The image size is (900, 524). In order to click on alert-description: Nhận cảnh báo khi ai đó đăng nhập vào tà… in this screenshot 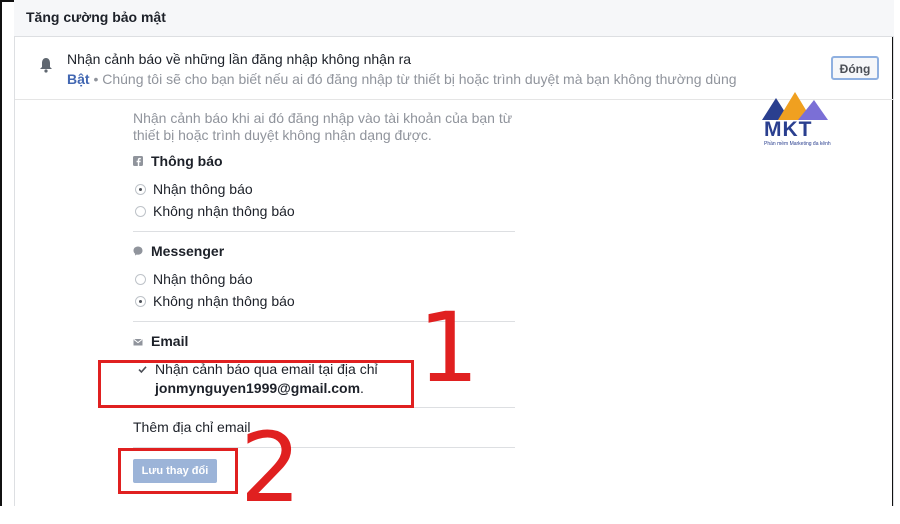, I will do `click(323, 126)`.